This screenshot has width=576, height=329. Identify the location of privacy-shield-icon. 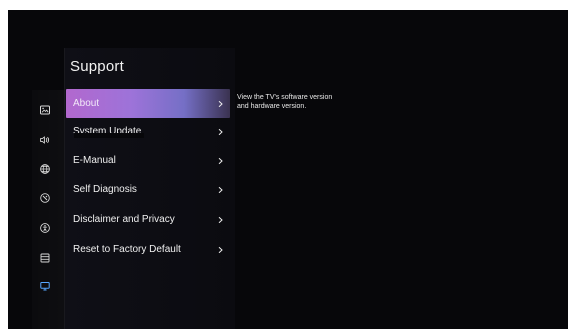
(45, 198).